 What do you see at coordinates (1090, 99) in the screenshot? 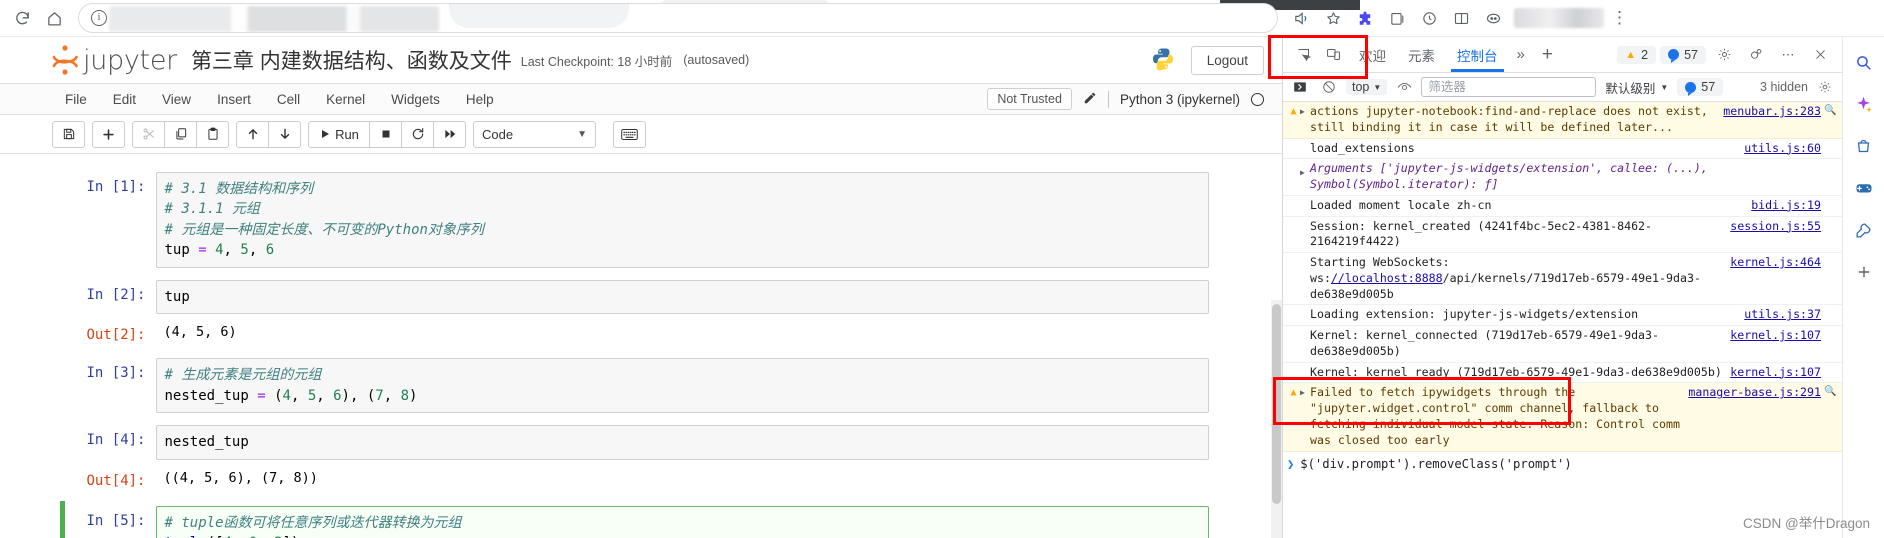
I see `edit-pencil-icon` at bounding box center [1090, 99].